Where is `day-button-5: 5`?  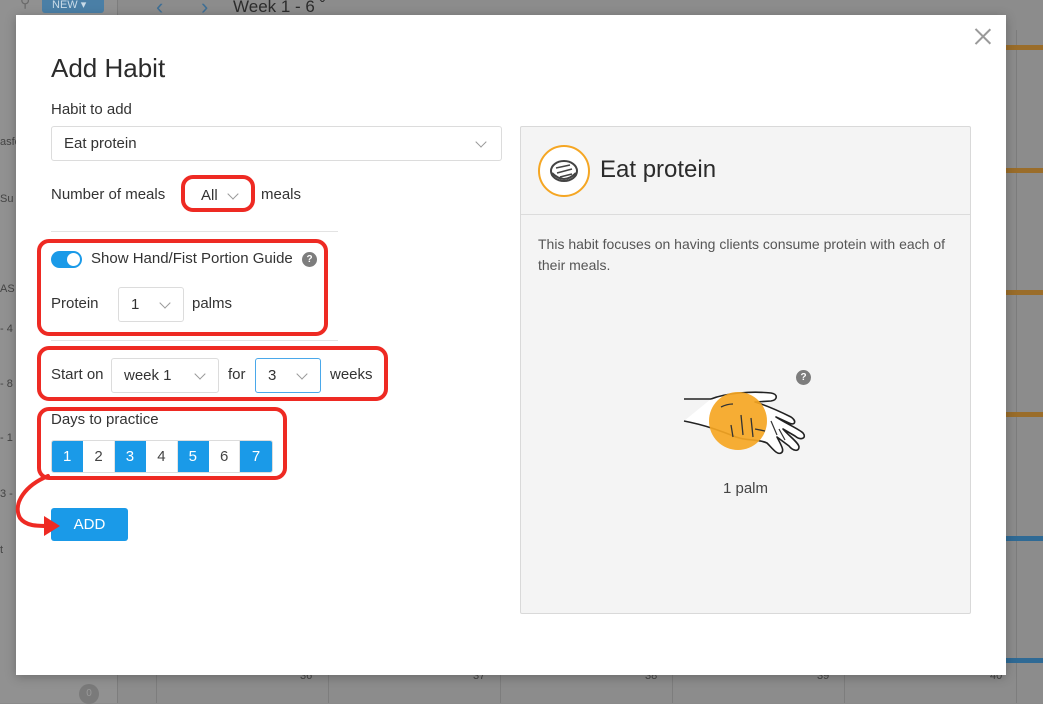
day-button-5: 5 is located at coordinates (193, 456).